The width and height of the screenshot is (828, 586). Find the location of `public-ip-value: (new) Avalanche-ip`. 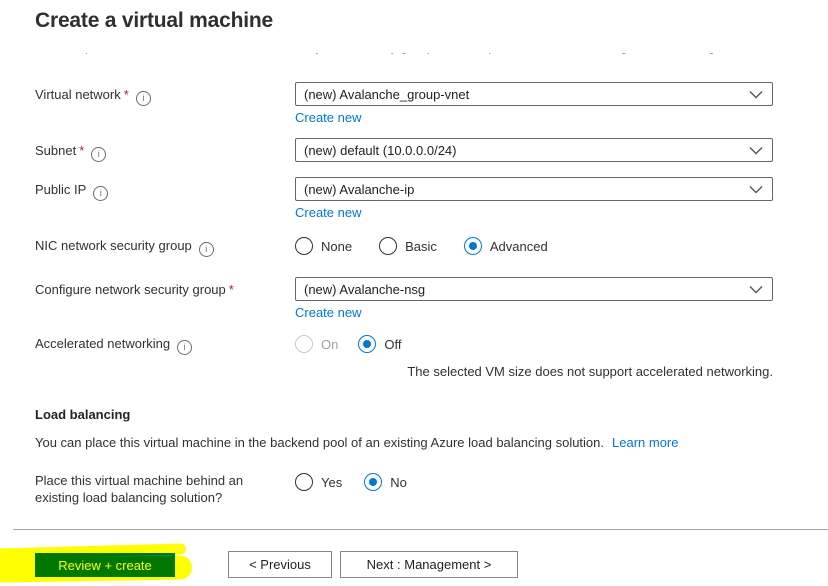

public-ip-value: (new) Avalanche-ip is located at coordinates (359, 189).